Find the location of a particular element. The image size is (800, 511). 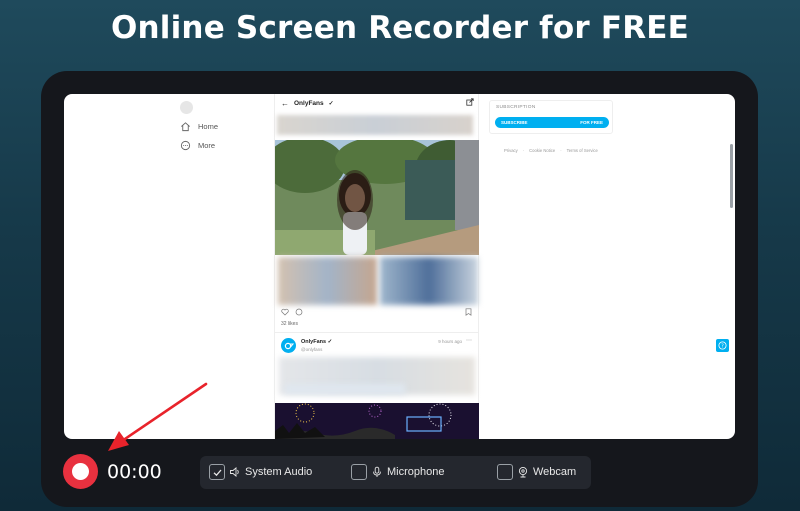

footer-link-terms: Terms of Service is located at coordinates (582, 150).